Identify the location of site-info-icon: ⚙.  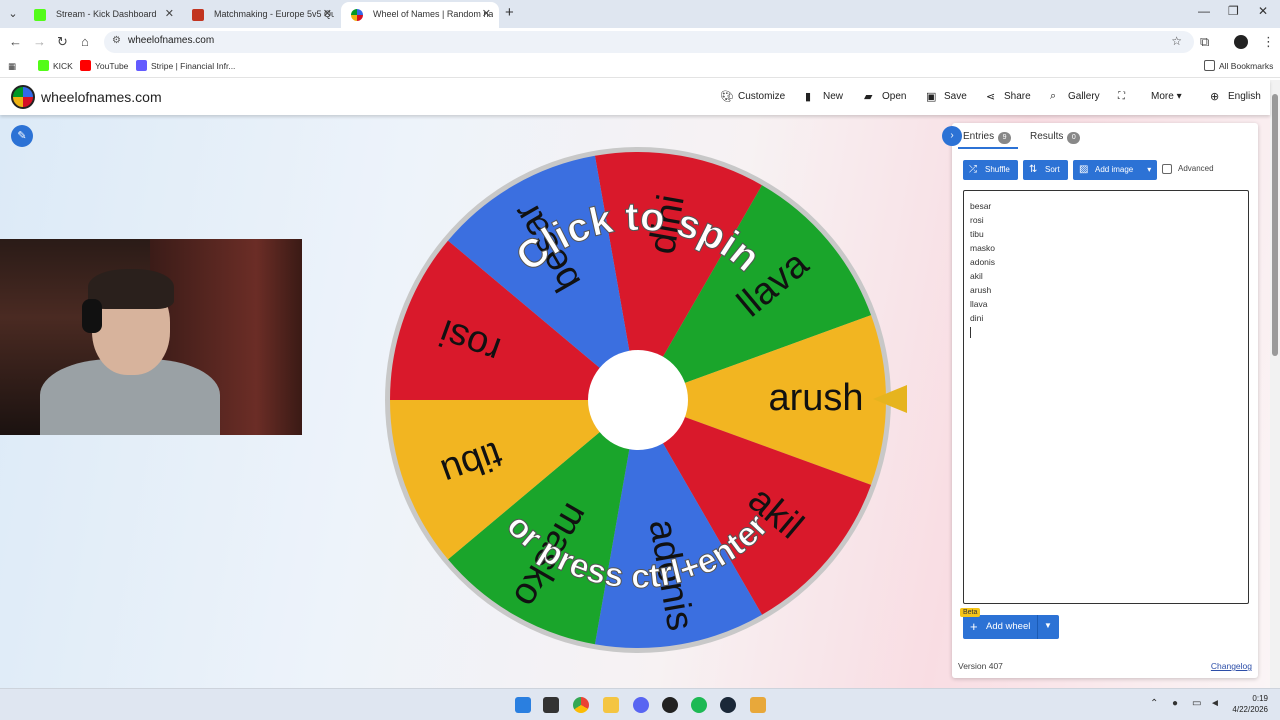
(116, 40).